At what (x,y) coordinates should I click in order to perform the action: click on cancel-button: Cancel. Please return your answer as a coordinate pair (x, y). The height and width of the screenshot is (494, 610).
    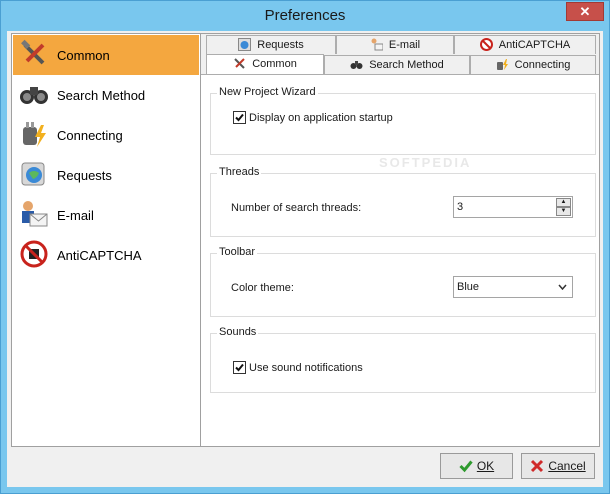
    Looking at the image, I should click on (558, 466).